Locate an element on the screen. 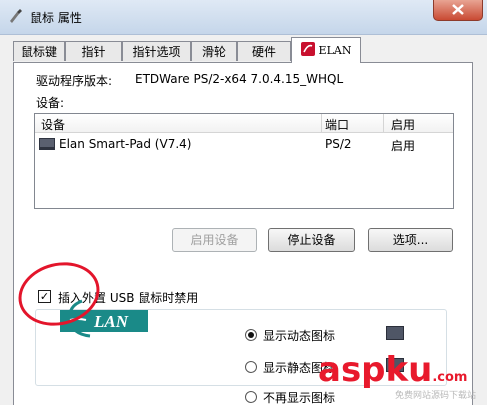  close-button is located at coordinates (458, 10).